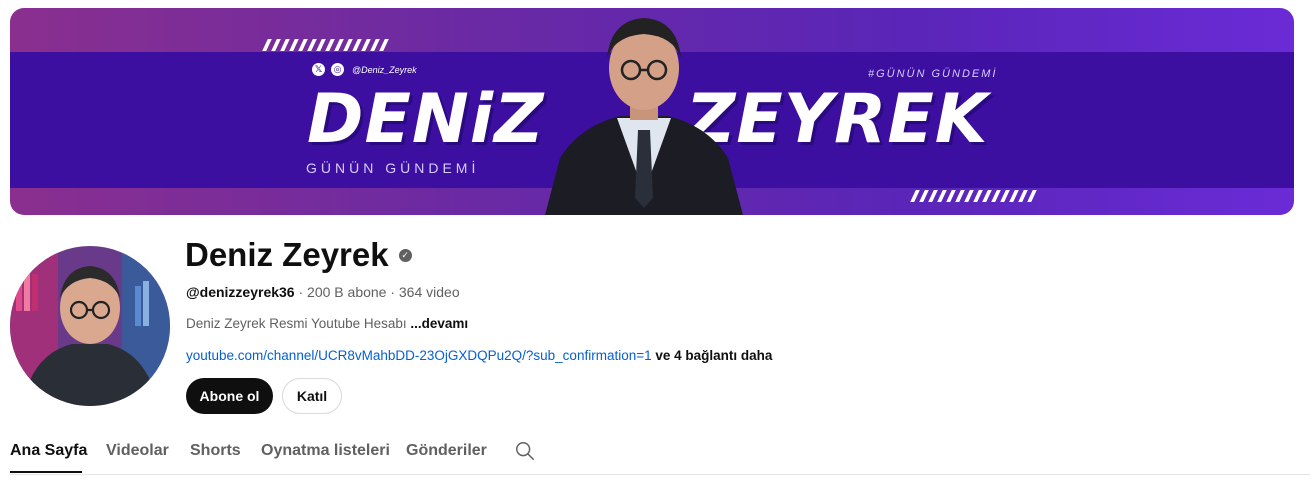  I want to click on search-icon, so click(525, 451).